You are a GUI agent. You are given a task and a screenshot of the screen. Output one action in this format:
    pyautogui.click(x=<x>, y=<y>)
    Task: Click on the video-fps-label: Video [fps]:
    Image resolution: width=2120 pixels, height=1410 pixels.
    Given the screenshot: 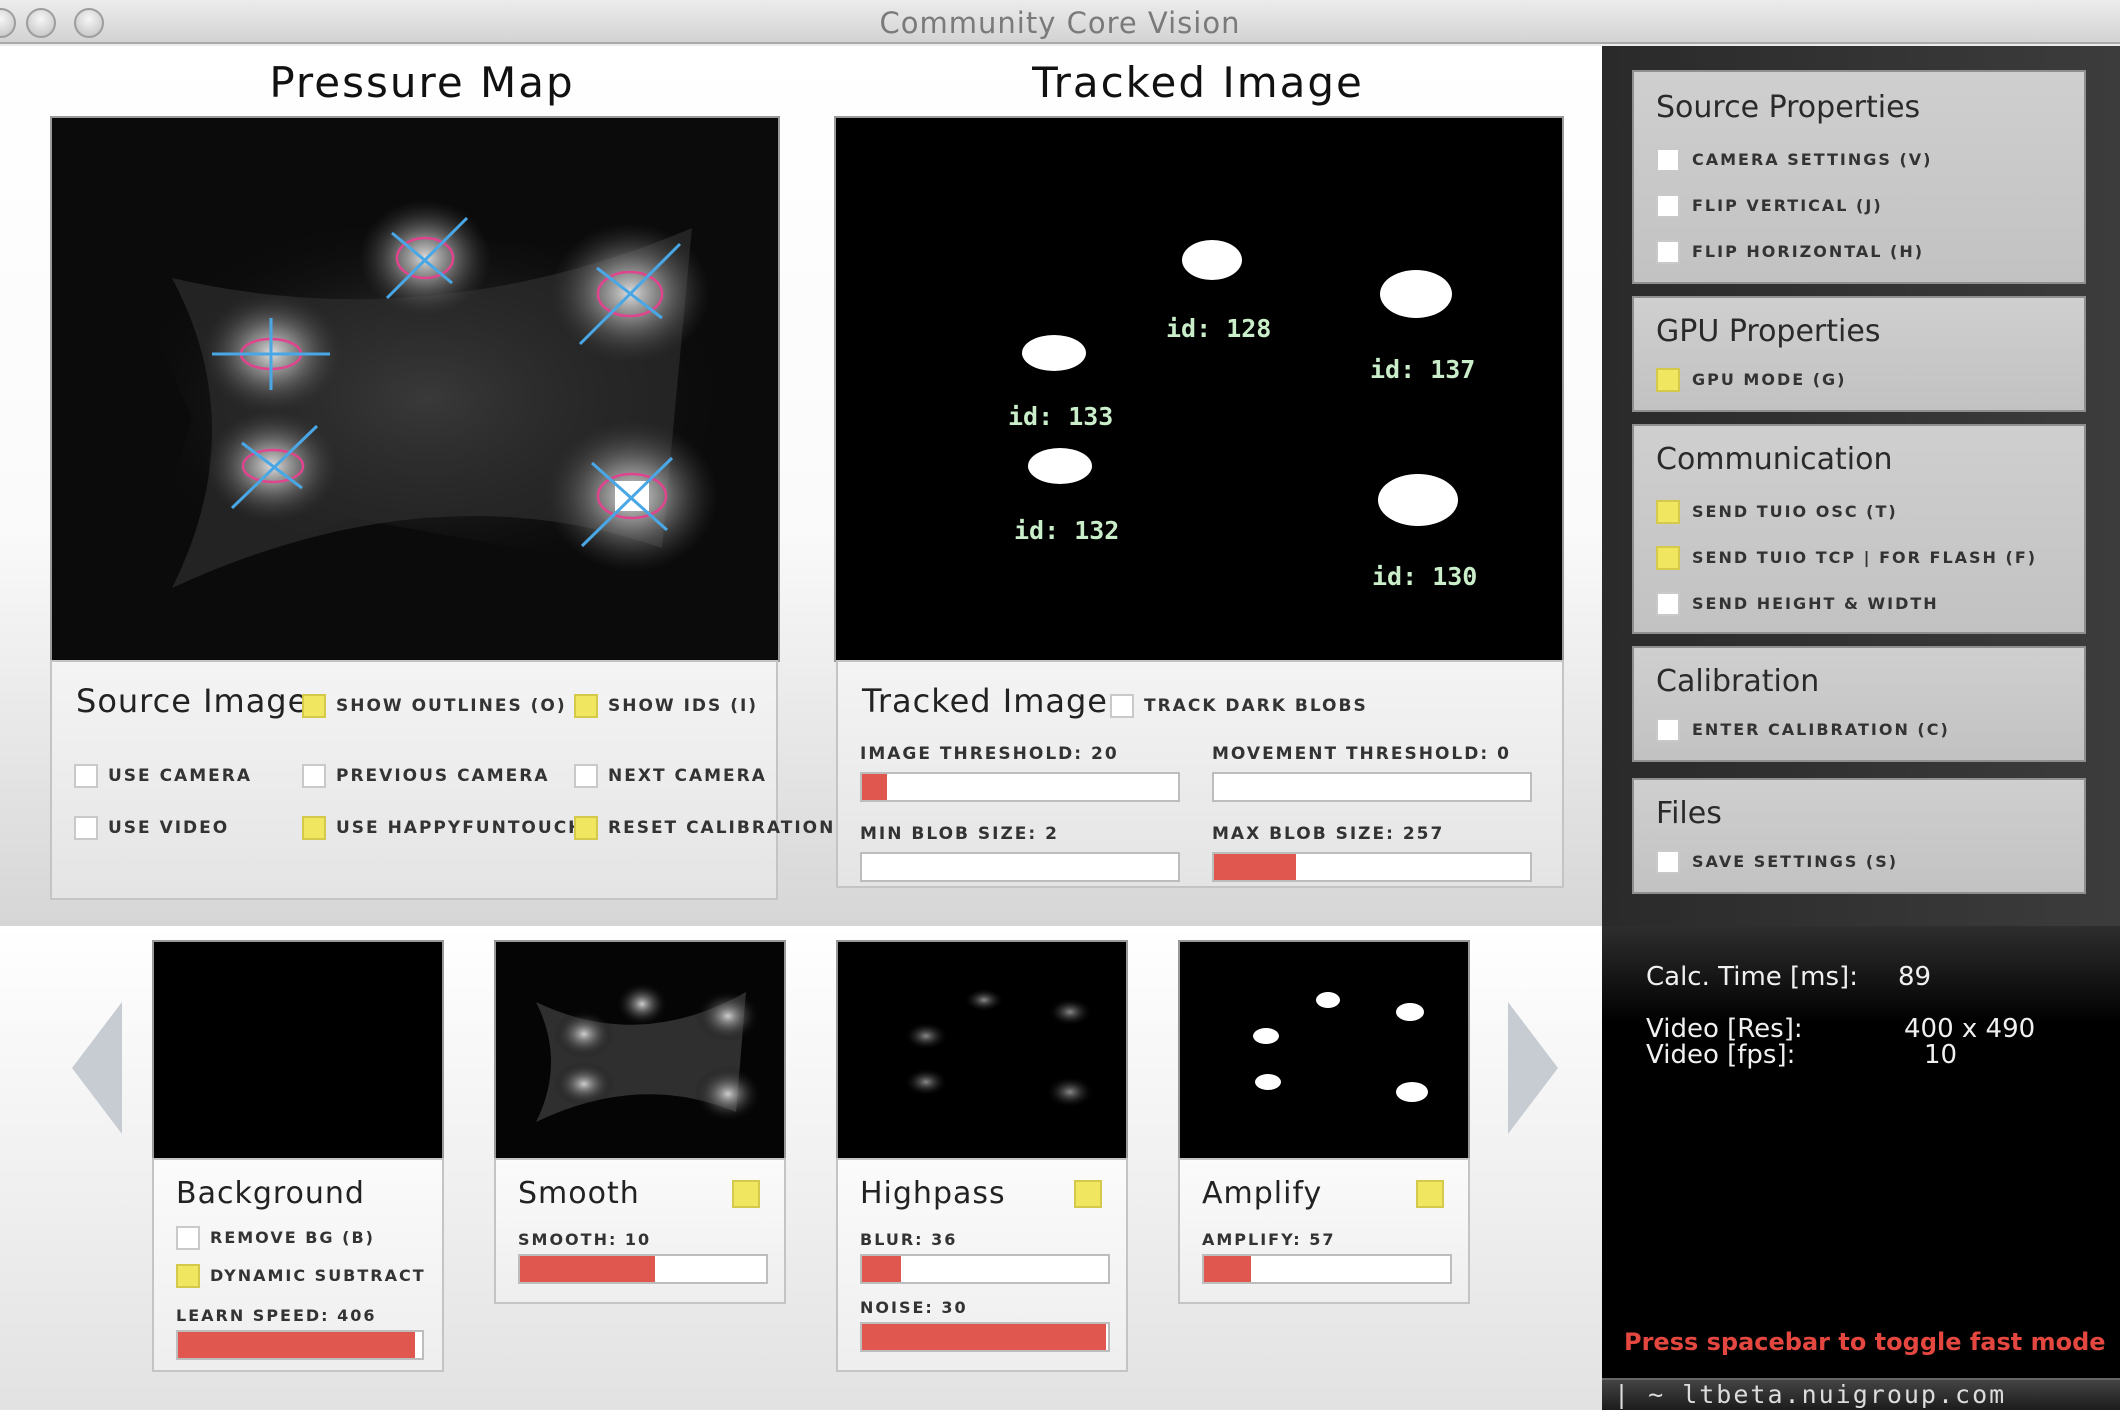 What is the action you would take?
    pyautogui.click(x=1721, y=1055)
    